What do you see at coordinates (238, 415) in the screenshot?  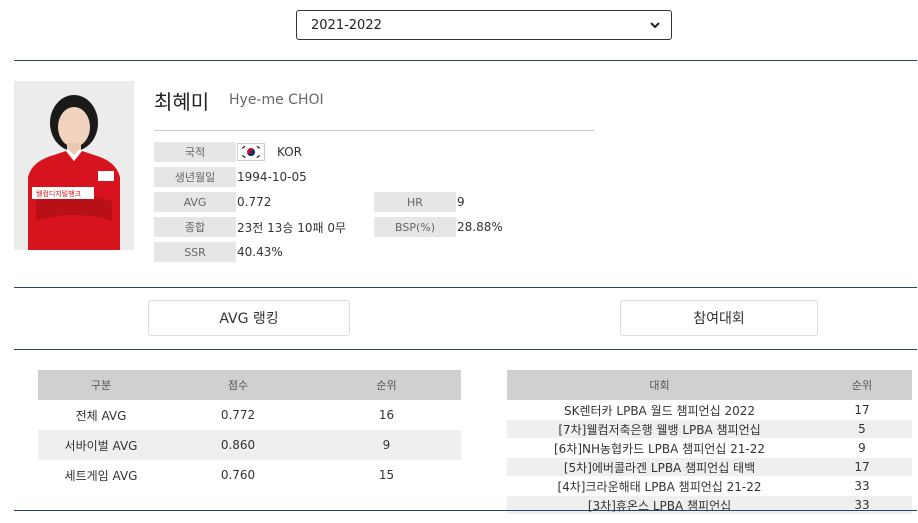 I see `avg-row-0-score: 0.772` at bounding box center [238, 415].